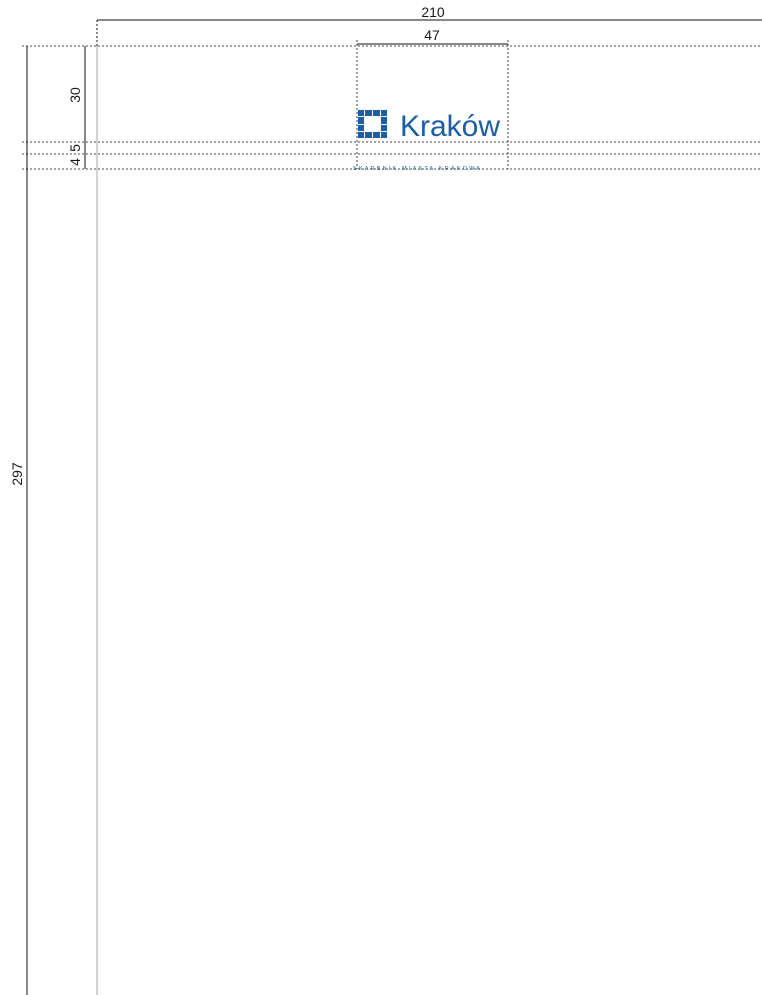 This screenshot has width=762, height=995. What do you see at coordinates (450, 126) in the screenshot?
I see `logo-wordmark: Kraków` at bounding box center [450, 126].